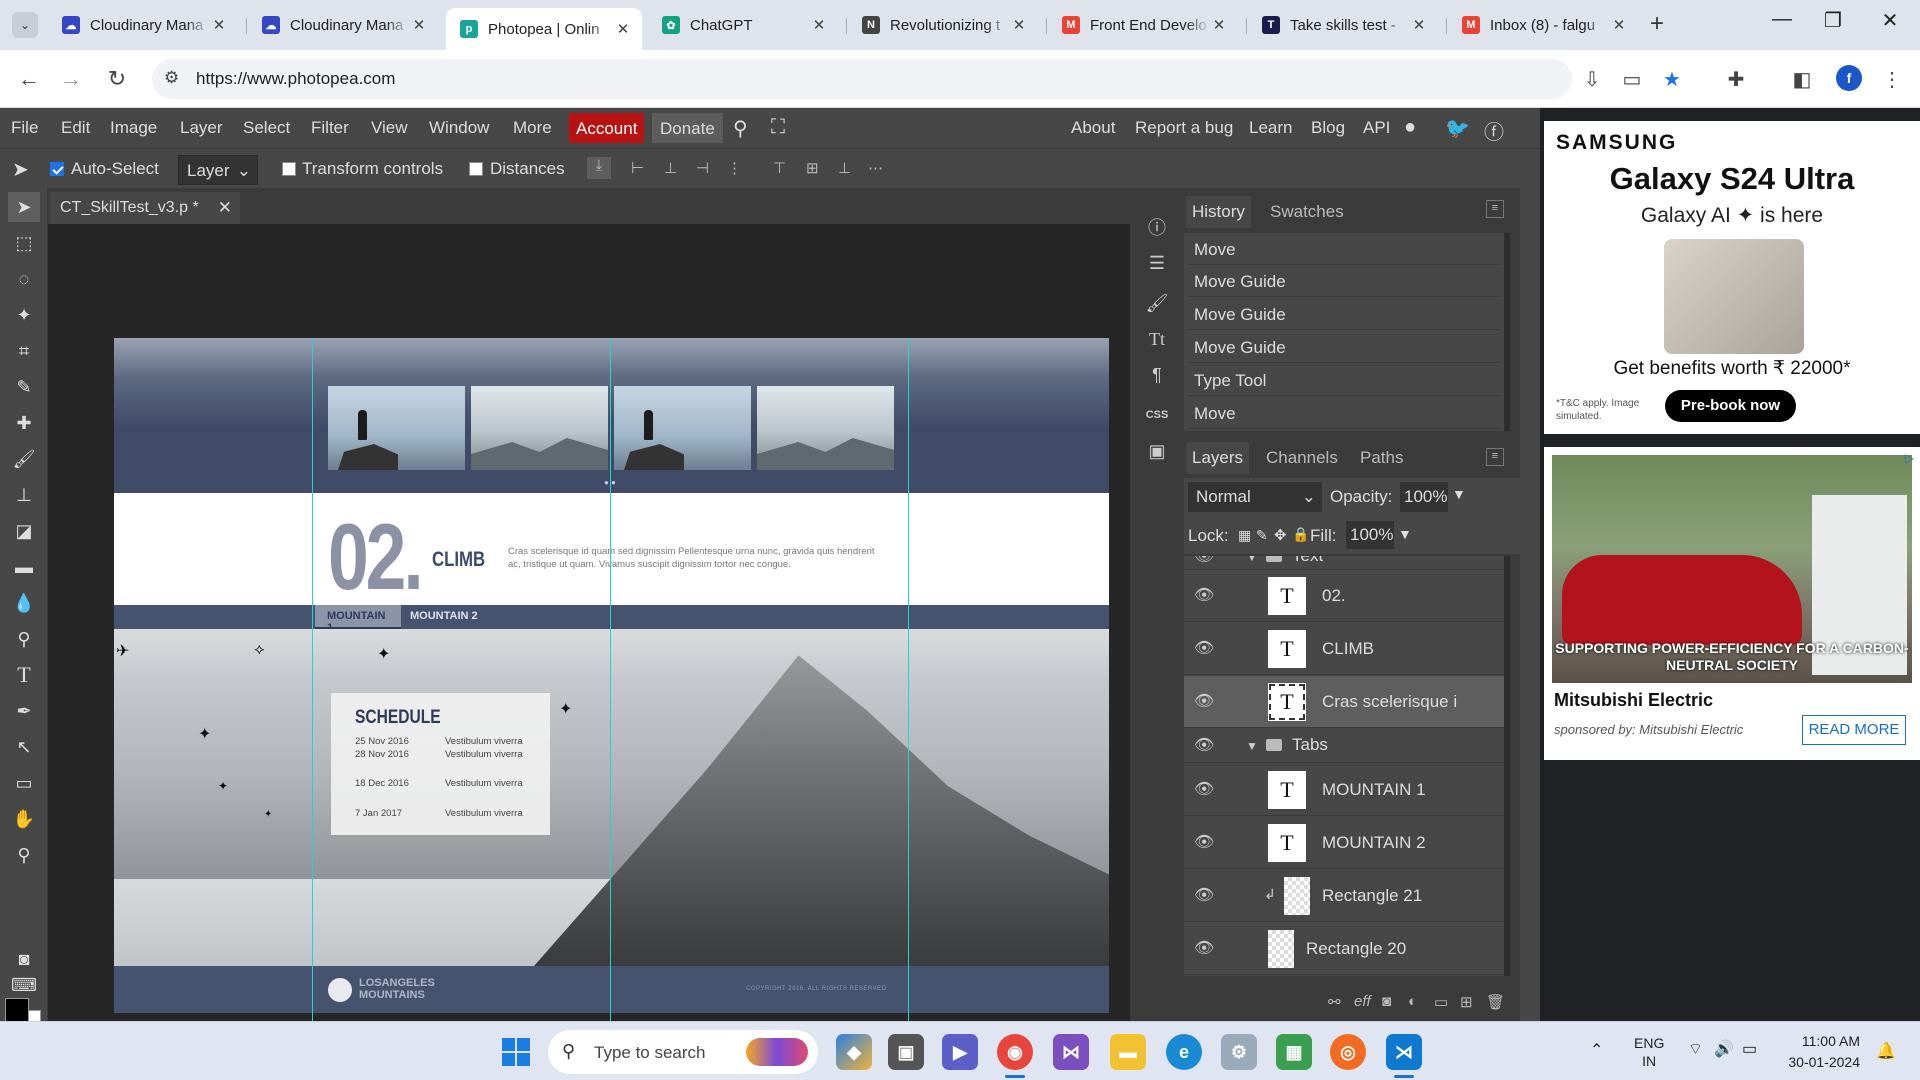 The image size is (1920, 1080). I want to click on firefox-icon: ◎, so click(1348, 1052).